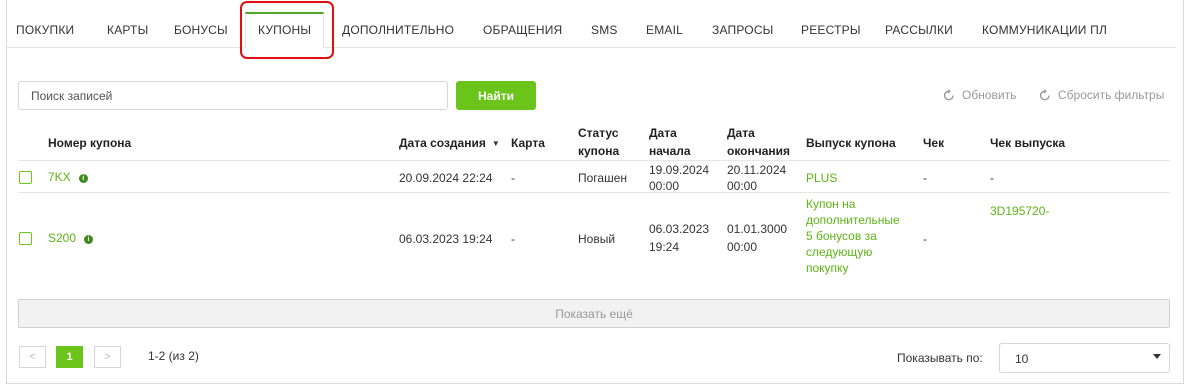 Image resolution: width=1186 pixels, height=386 pixels. What do you see at coordinates (446, 239) in the screenshot?
I see `created-date: 06.03.2023 19:24` at bounding box center [446, 239].